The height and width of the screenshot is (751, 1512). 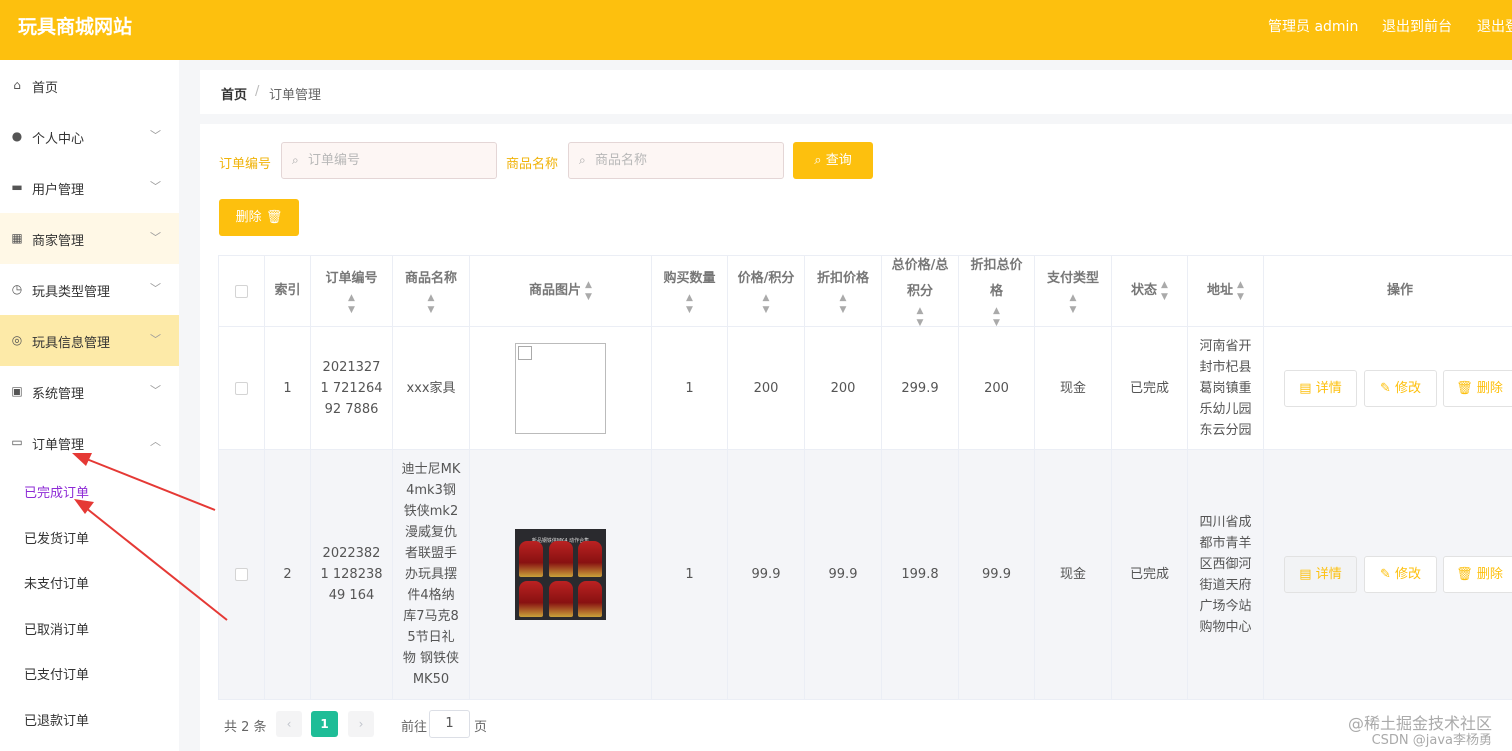 I want to click on th-product-name: 商品名称 ▲ ▼, so click(x=431, y=291).